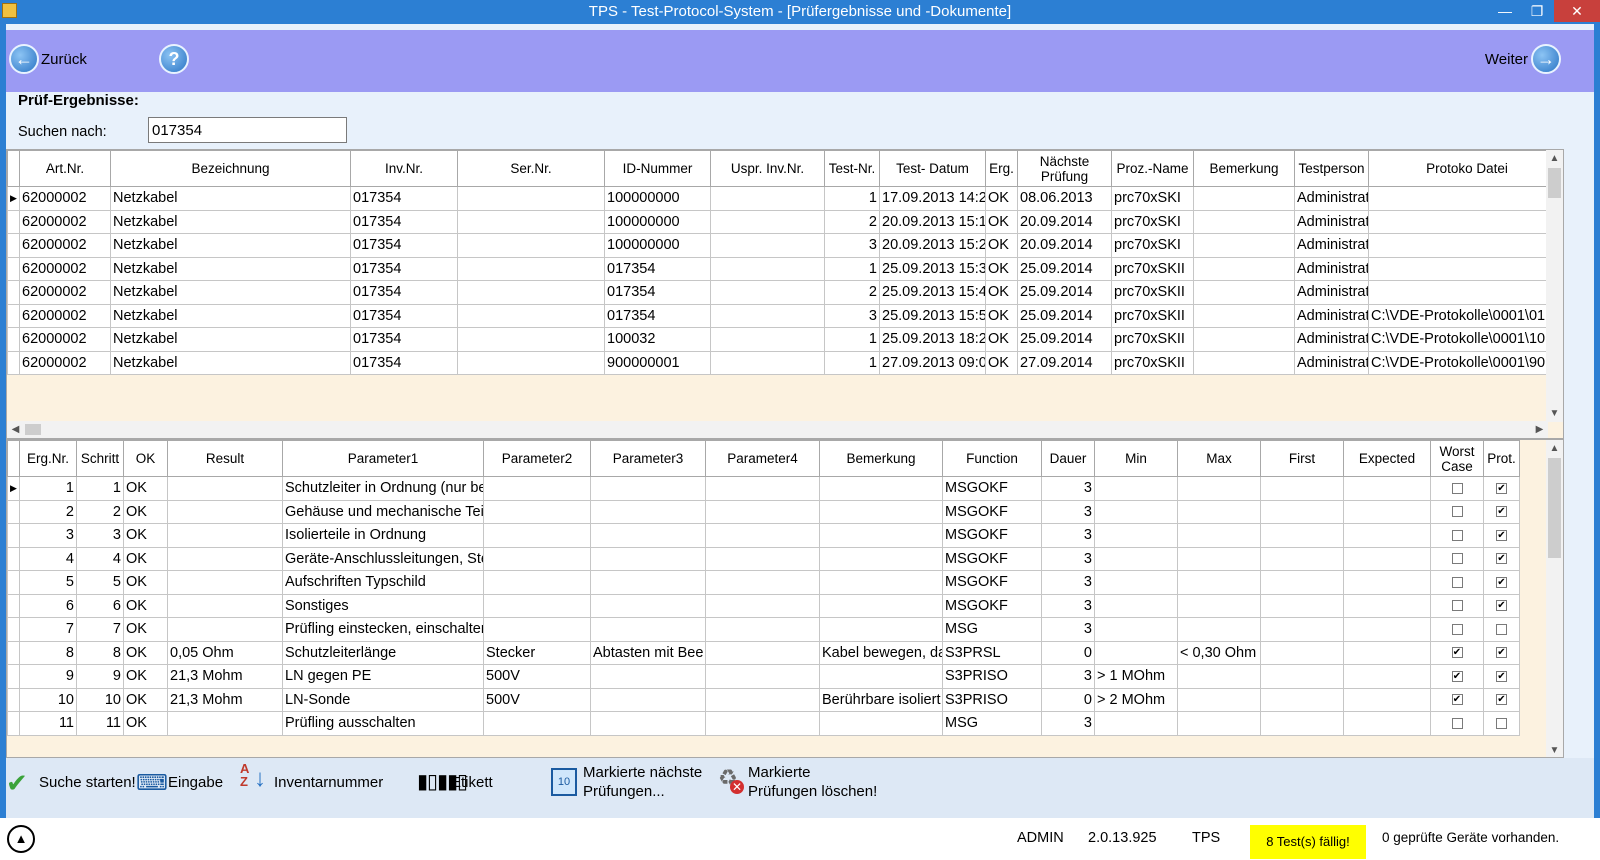 The height and width of the screenshot is (860, 1600). What do you see at coordinates (881, 652) in the screenshot?
I see `steps-cell: Kabel bewegen, da` at bounding box center [881, 652].